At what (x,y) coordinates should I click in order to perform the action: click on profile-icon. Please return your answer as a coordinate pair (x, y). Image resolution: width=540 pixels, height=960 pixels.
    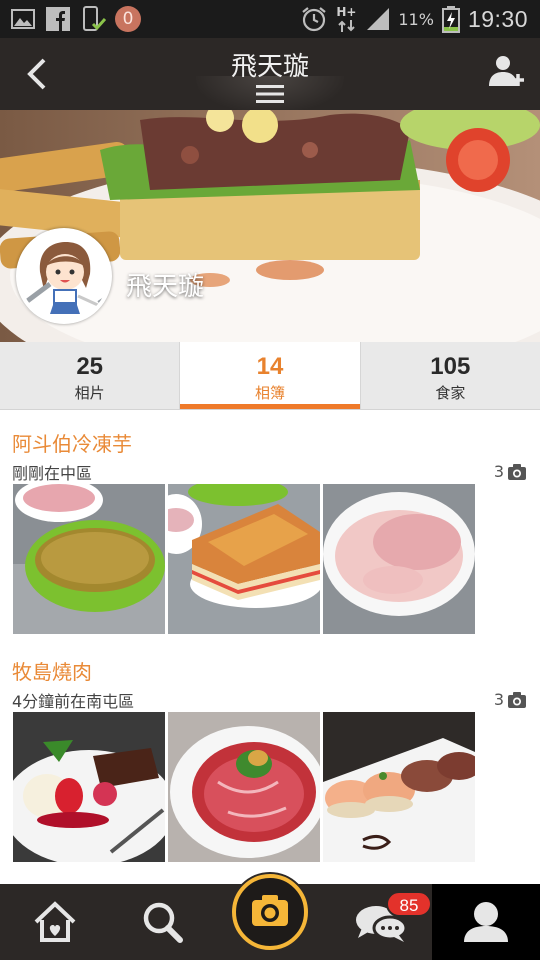
    Looking at the image, I should click on (486, 922).